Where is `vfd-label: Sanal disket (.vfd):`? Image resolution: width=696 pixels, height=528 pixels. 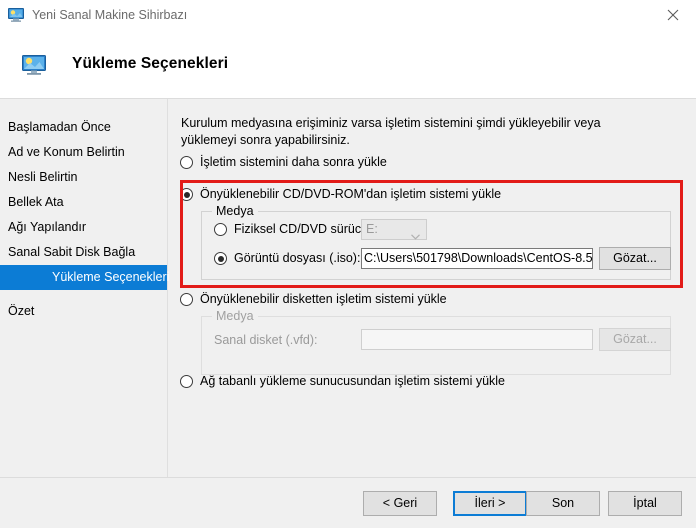
vfd-label: Sanal disket (.vfd): is located at coordinates (266, 340).